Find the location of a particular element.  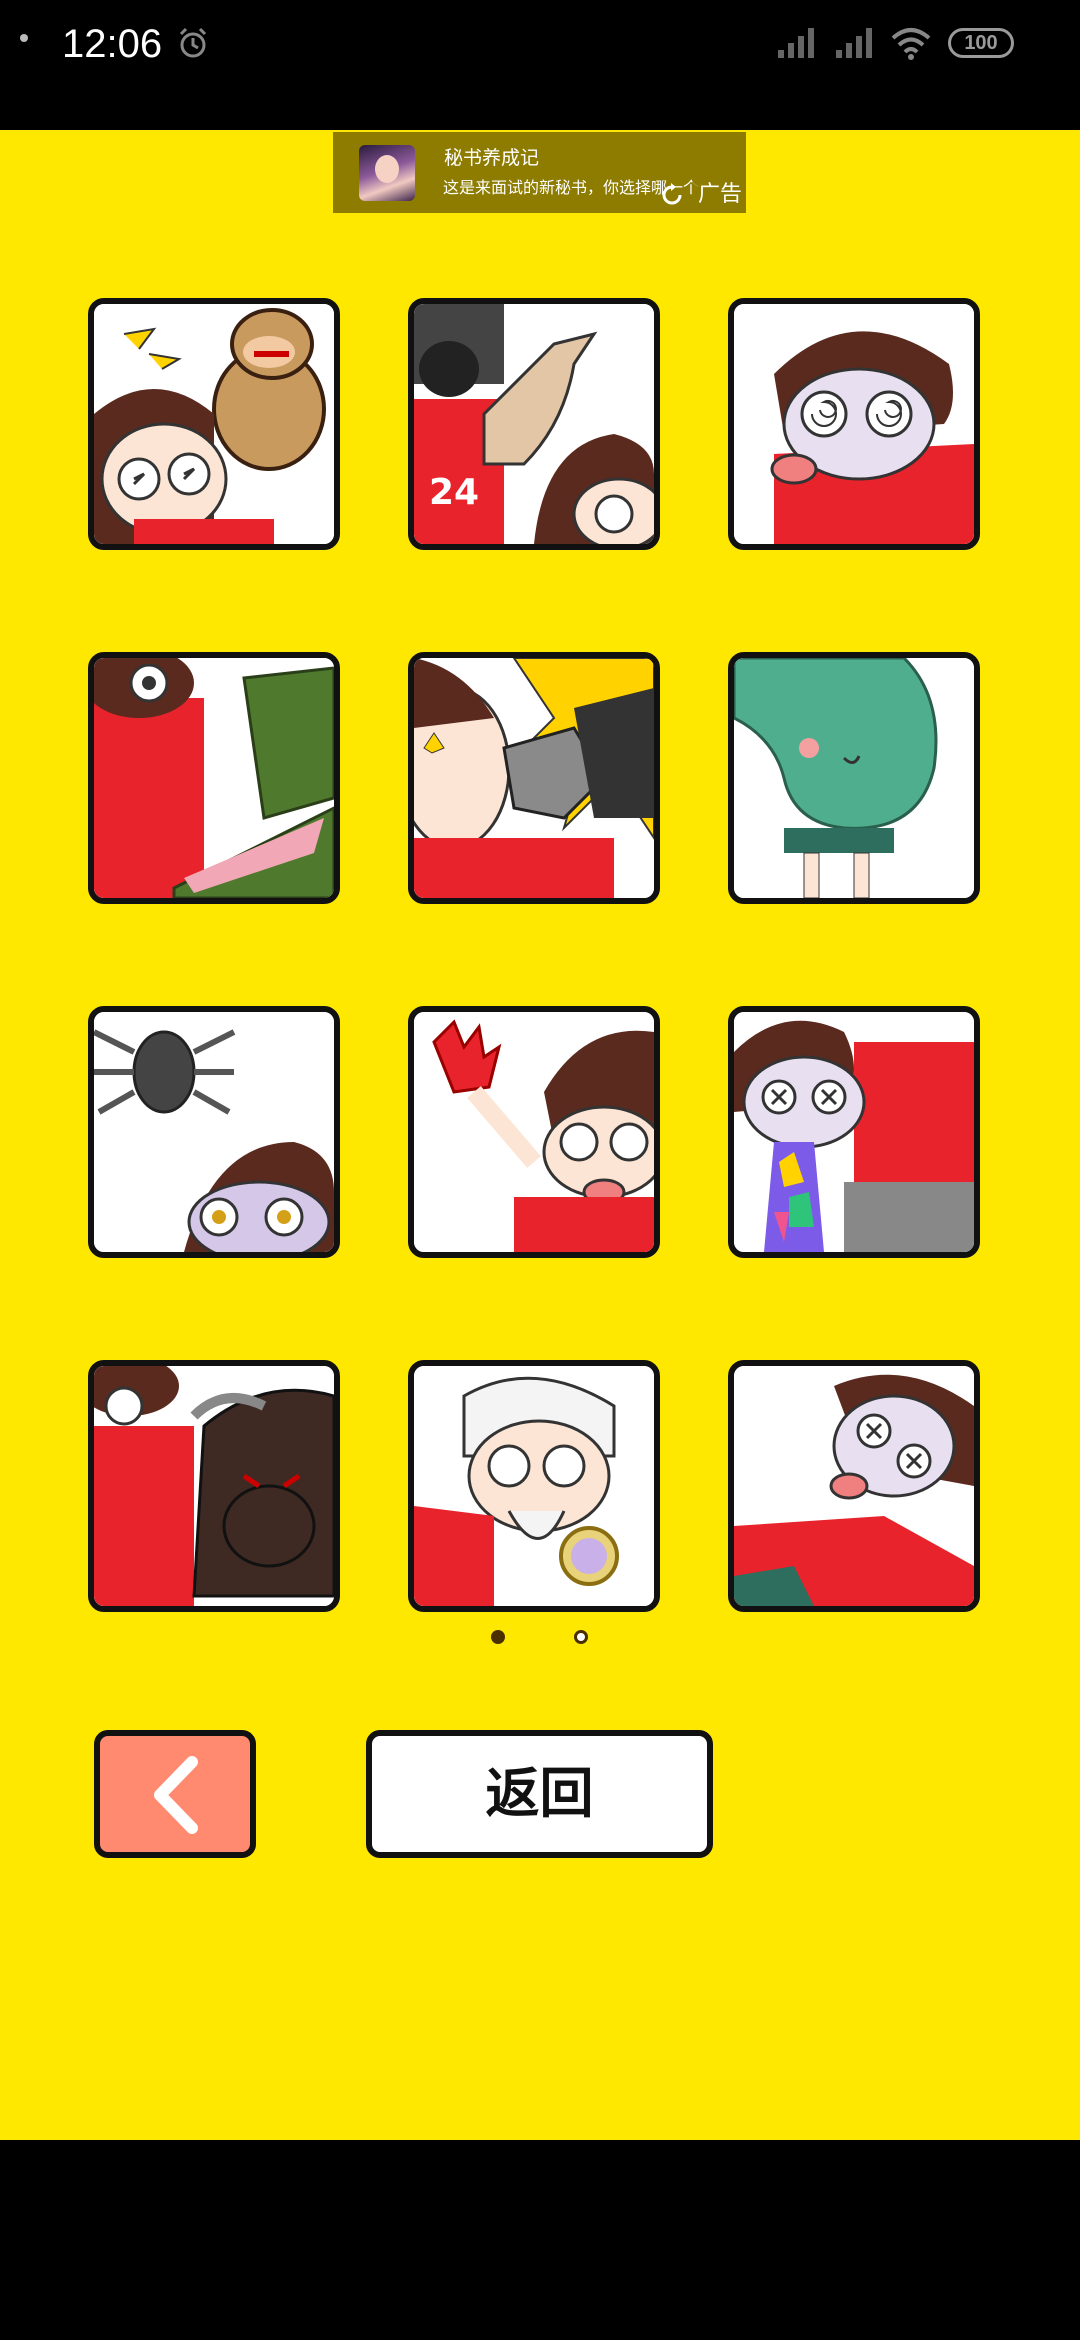

sticker-knocked-out is located at coordinates (854, 1486).